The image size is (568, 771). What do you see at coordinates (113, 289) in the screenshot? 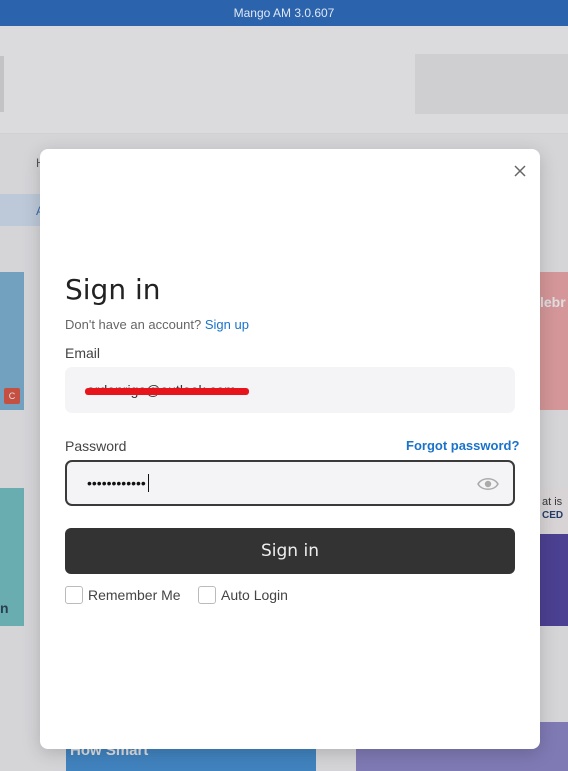
I see `page-title: Sign in` at bounding box center [113, 289].